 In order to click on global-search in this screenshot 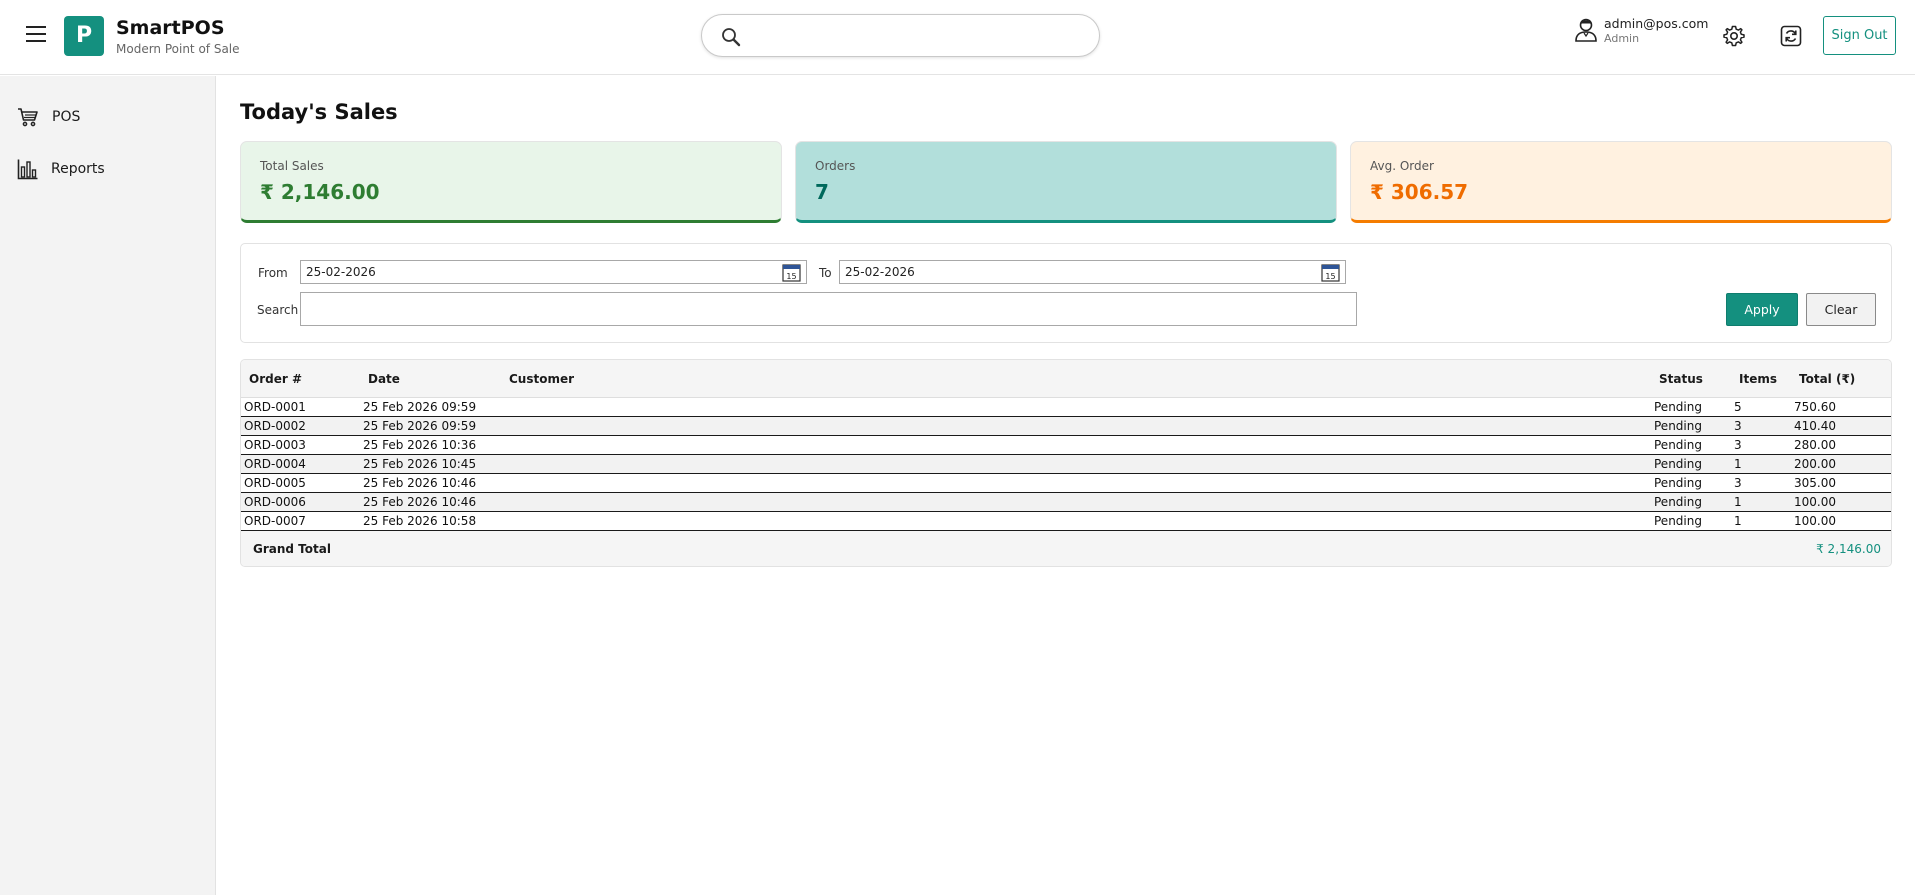, I will do `click(900, 35)`.